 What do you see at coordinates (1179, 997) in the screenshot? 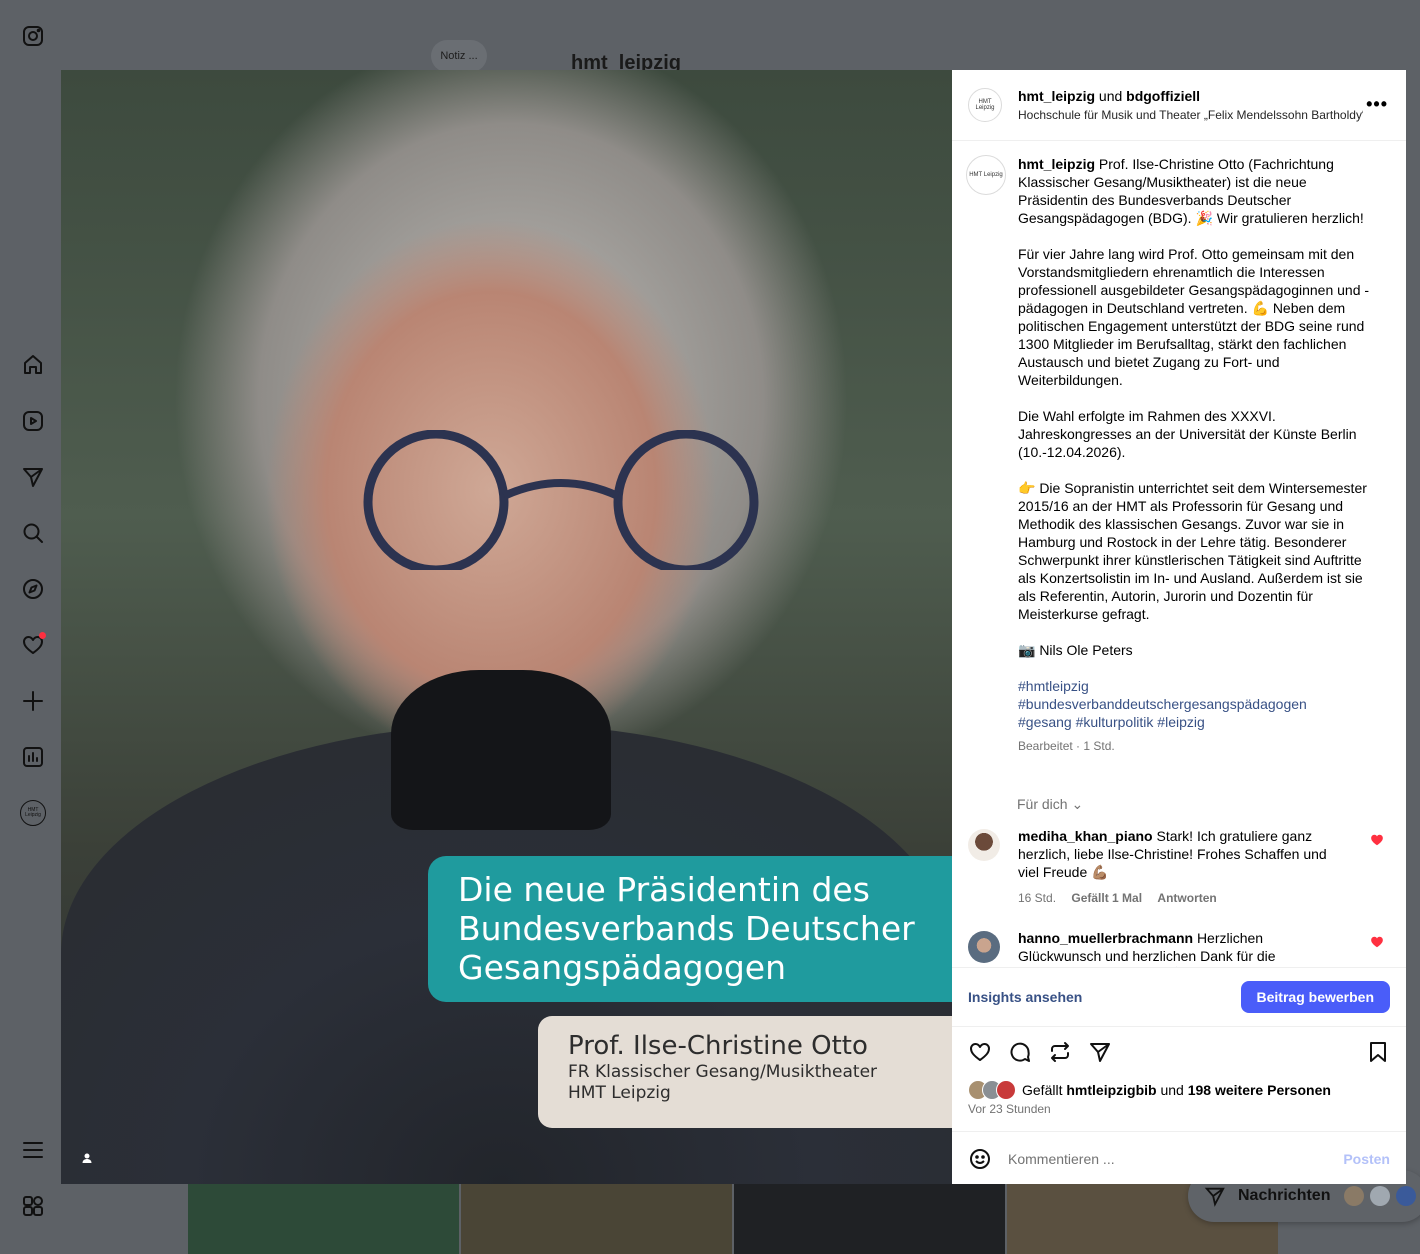
I see `owner-actions-bar: Insights ansehen Beitrag bewerben` at bounding box center [1179, 997].